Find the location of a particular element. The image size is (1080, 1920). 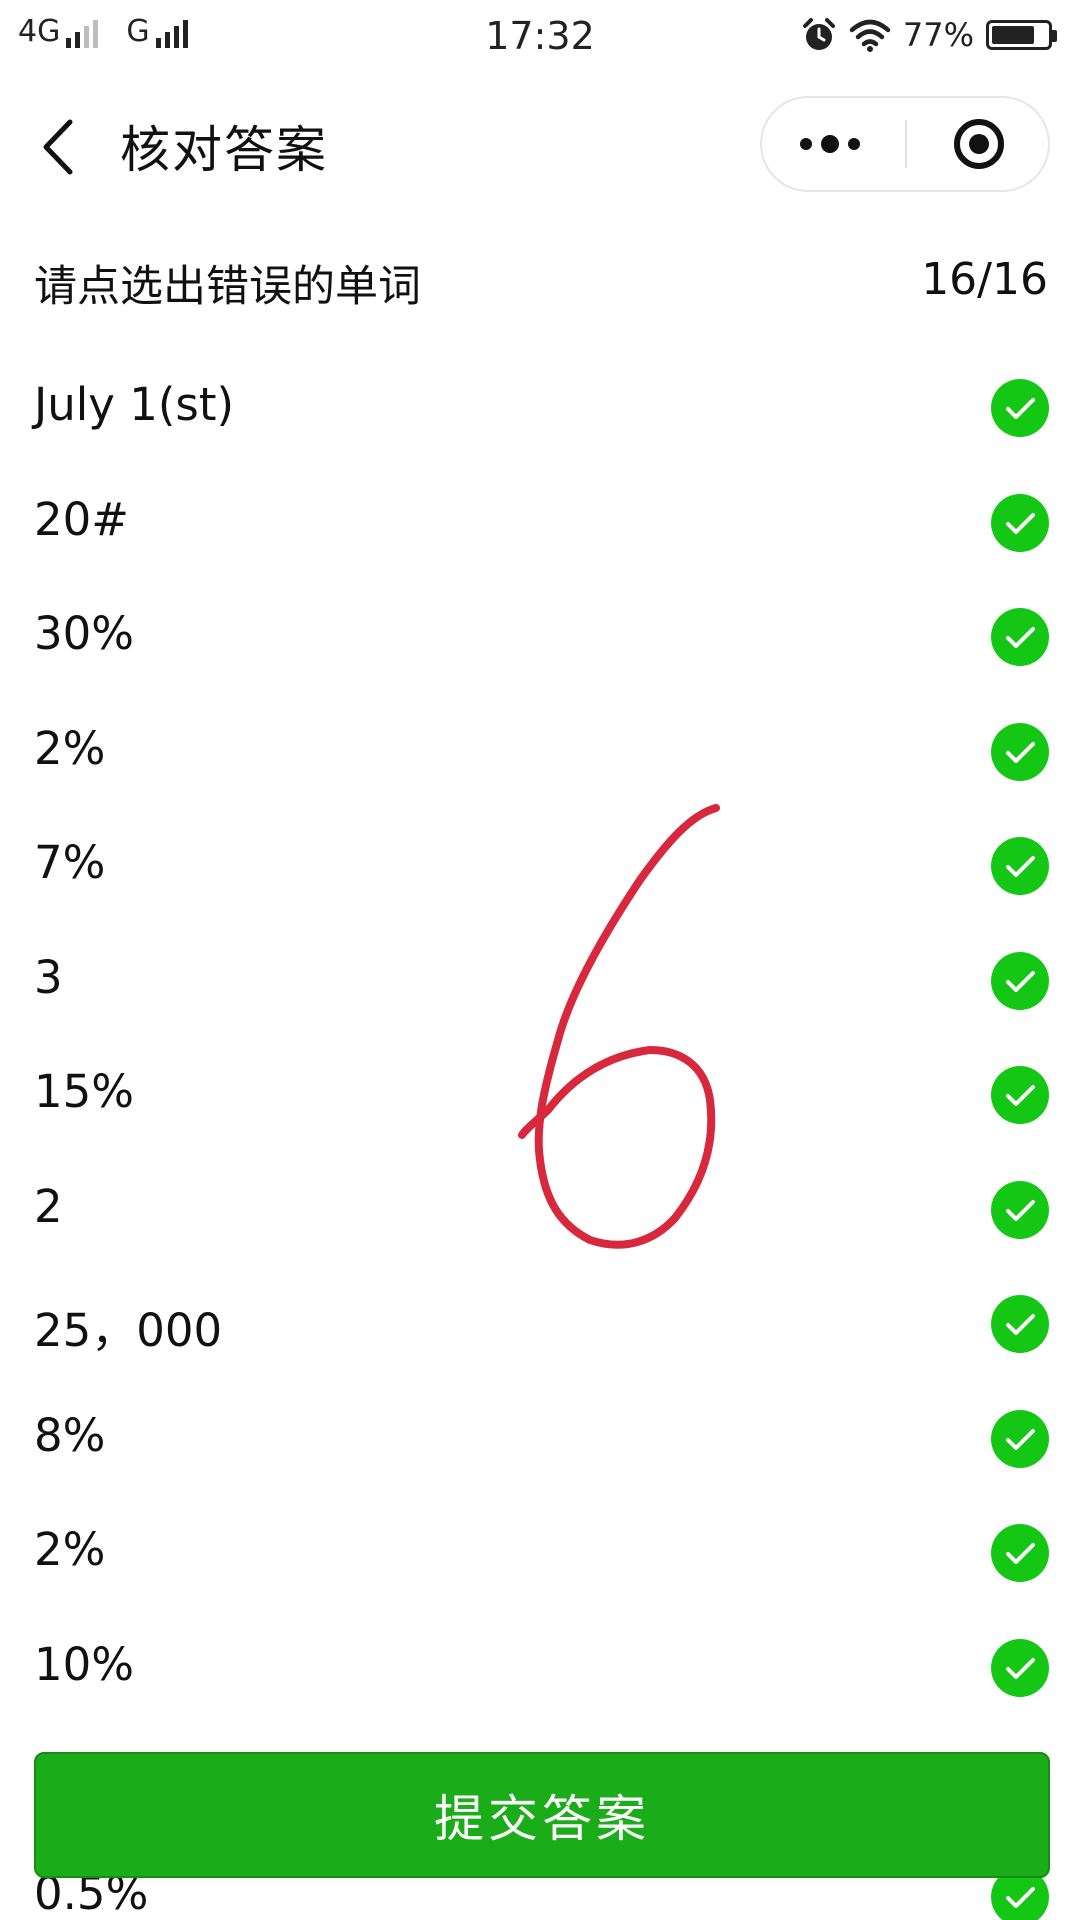

close-mini-program-button is located at coordinates (978, 144).